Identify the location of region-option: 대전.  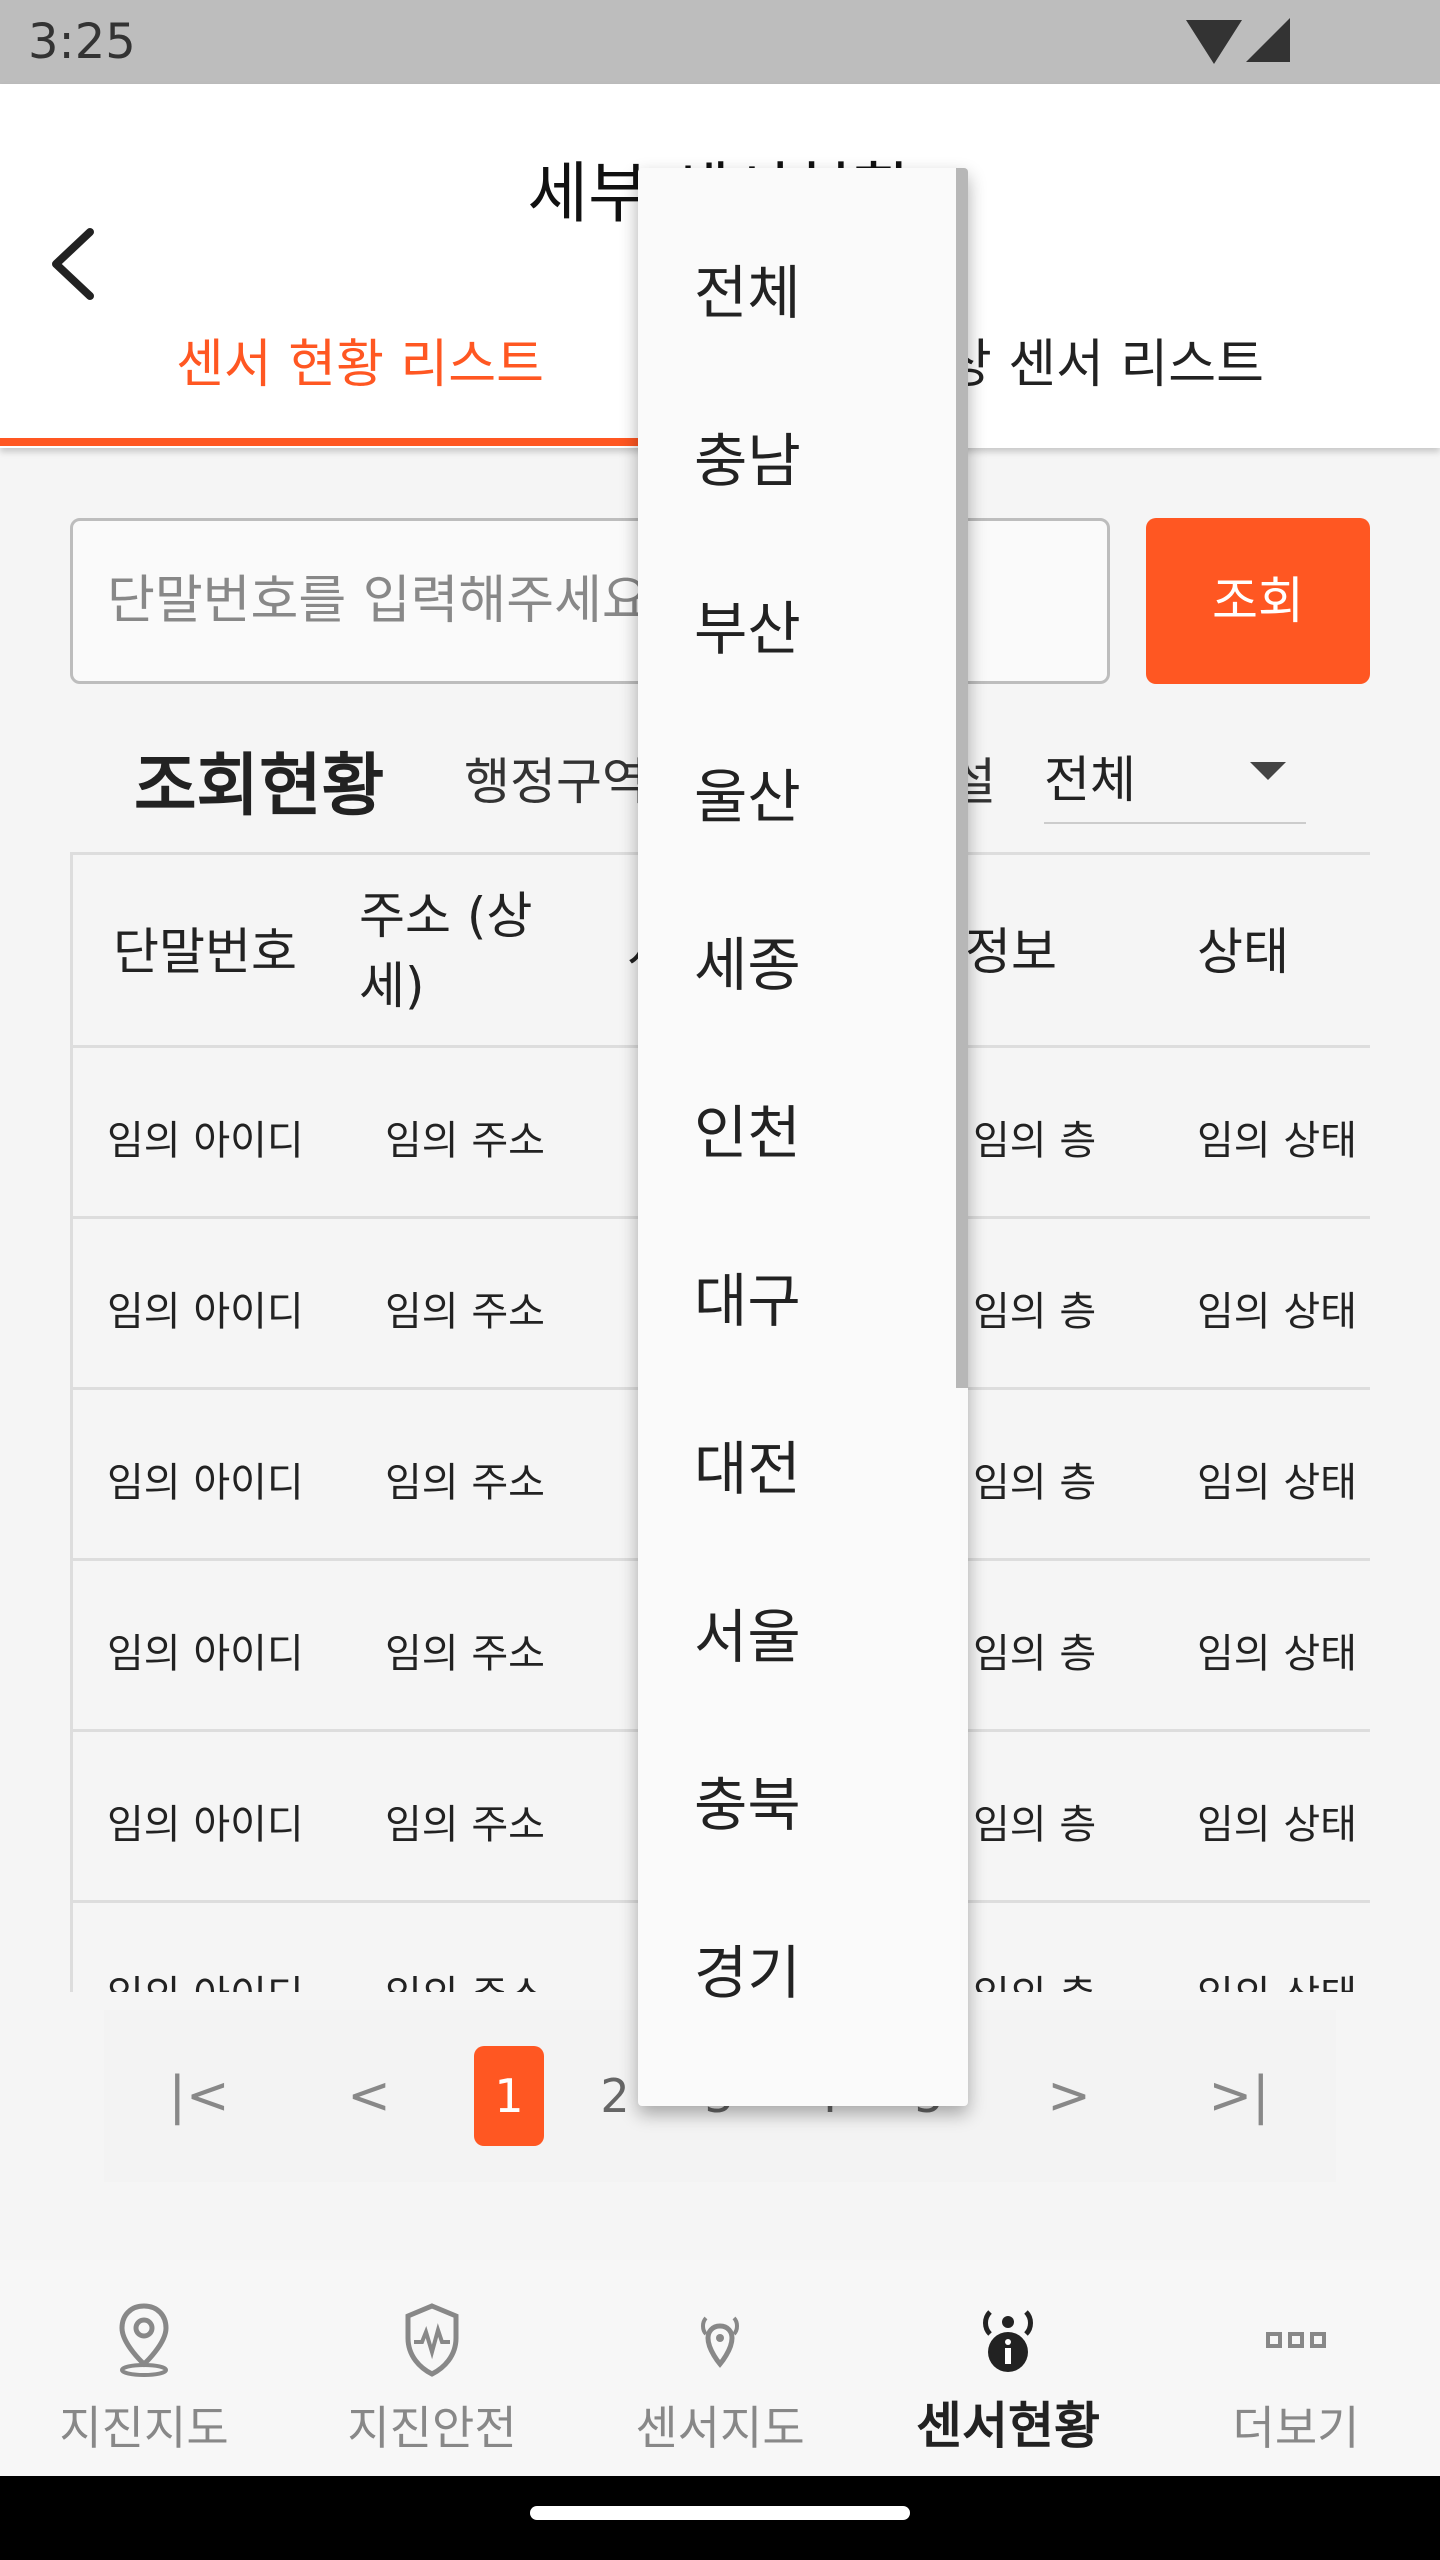
(747, 1464).